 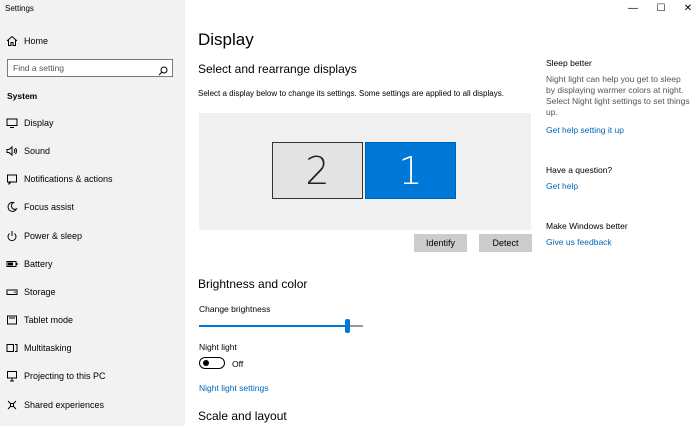 What do you see at coordinates (618, 242) in the screenshot?
I see `give-feedback-link: Give us feedback` at bounding box center [618, 242].